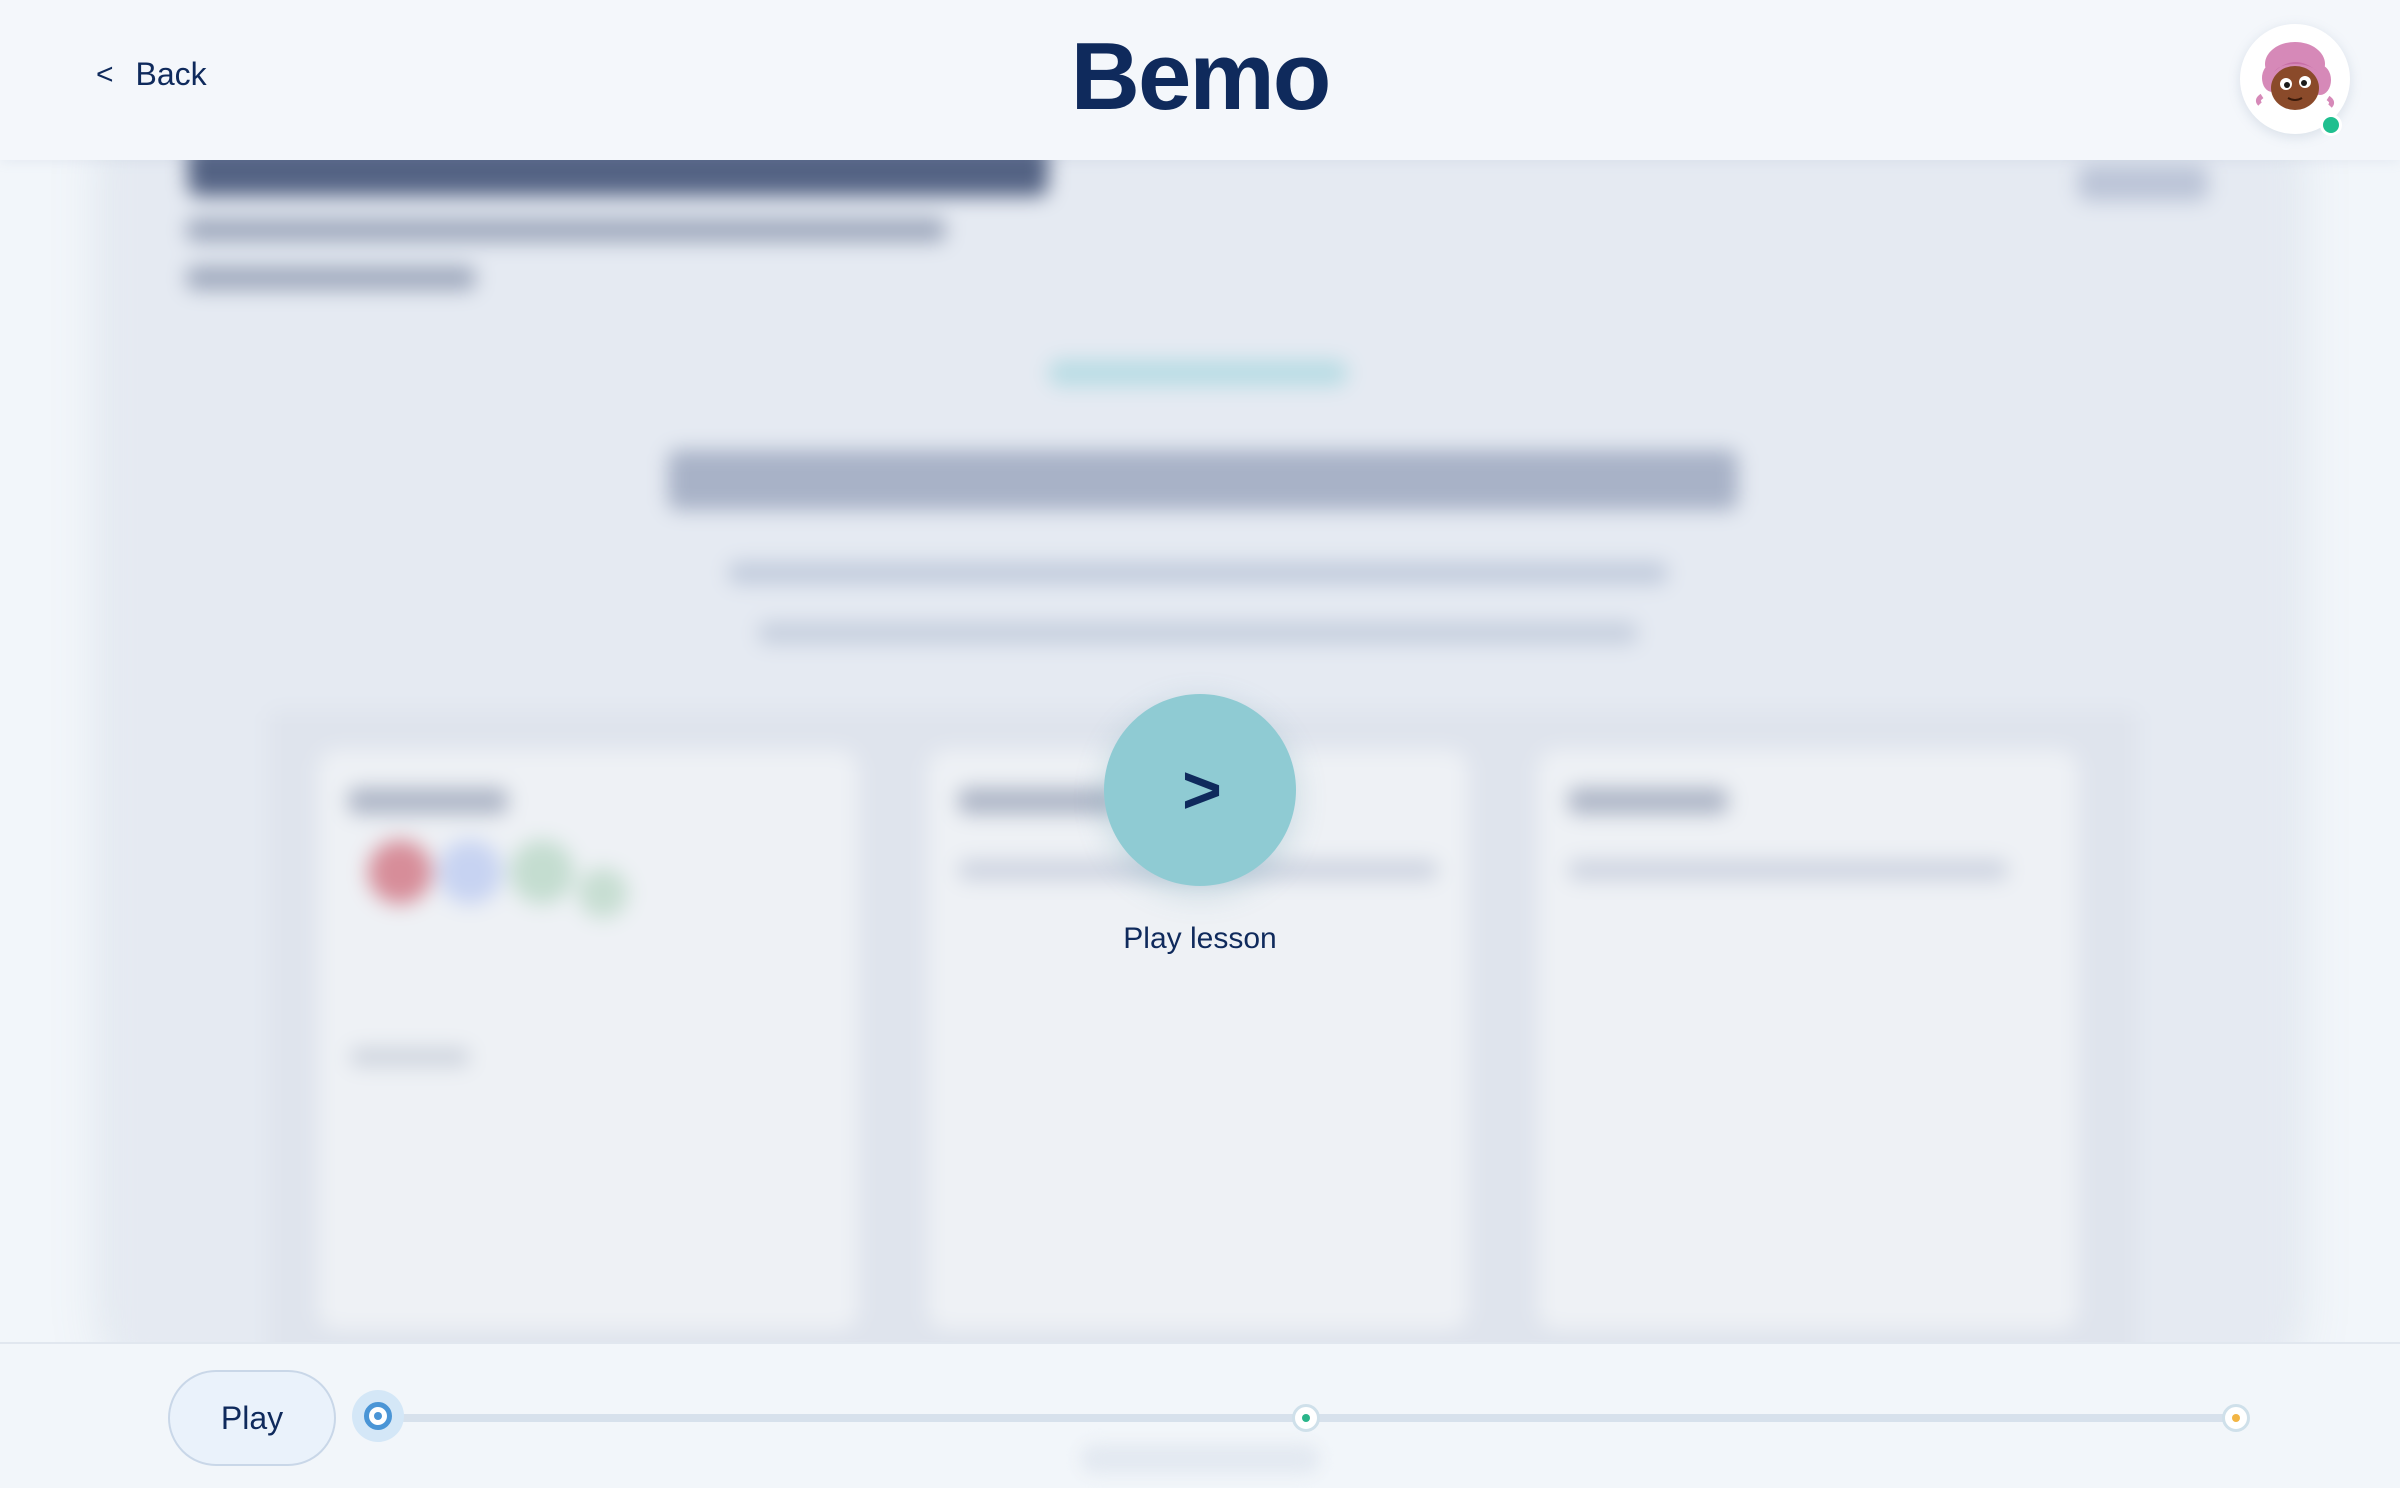  What do you see at coordinates (1203, 480) in the screenshot?
I see `activity-title-blurred` at bounding box center [1203, 480].